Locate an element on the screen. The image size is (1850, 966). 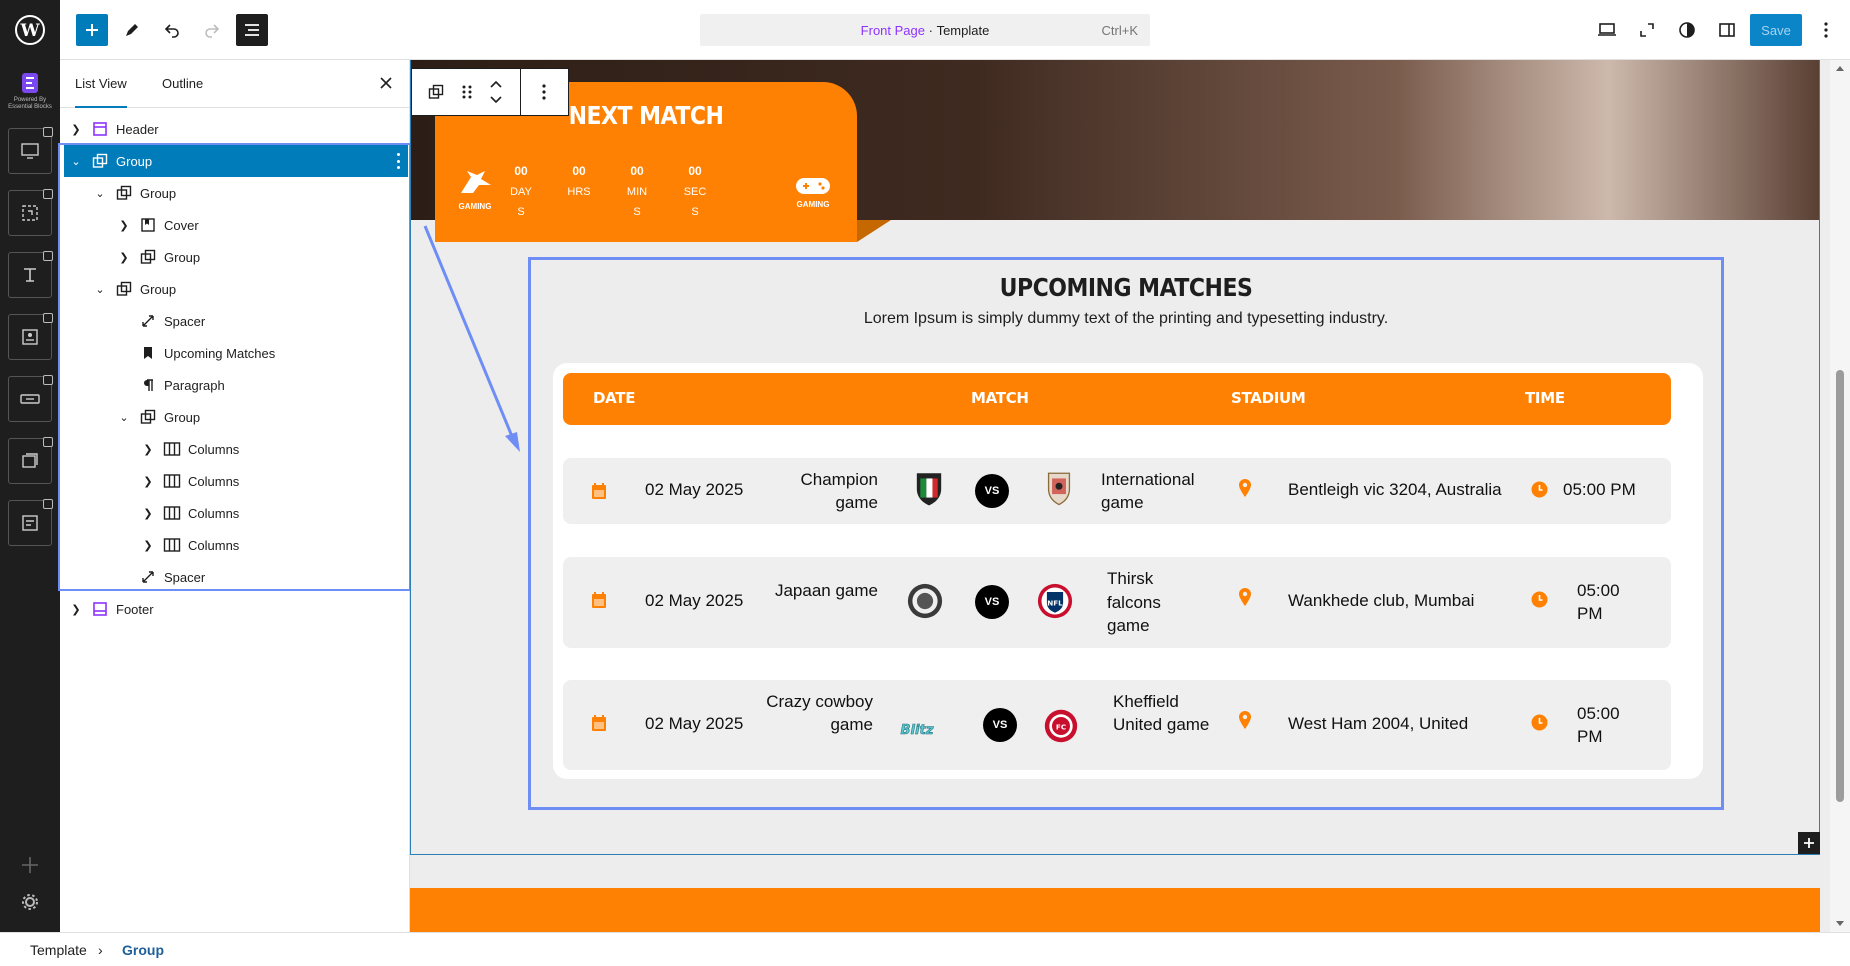
sidebar-icon is located at coordinates (1727, 30).